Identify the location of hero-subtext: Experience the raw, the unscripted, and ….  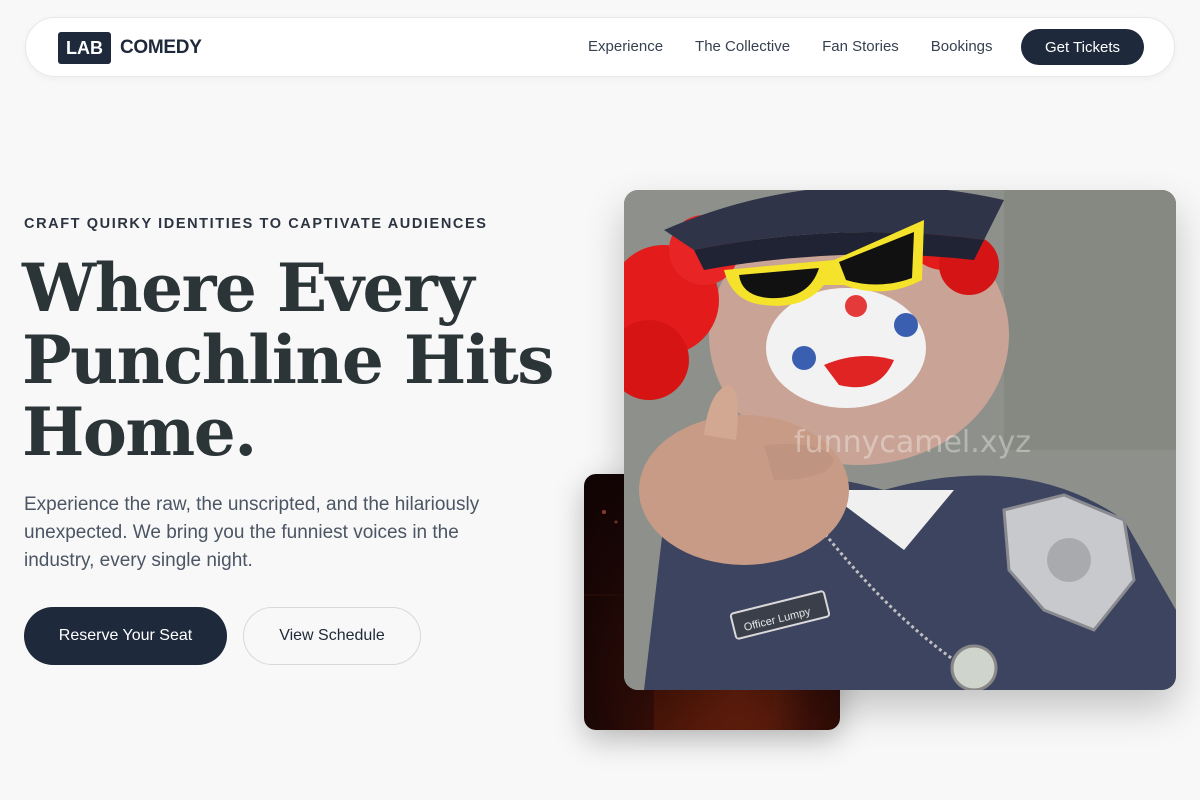
(252, 532).